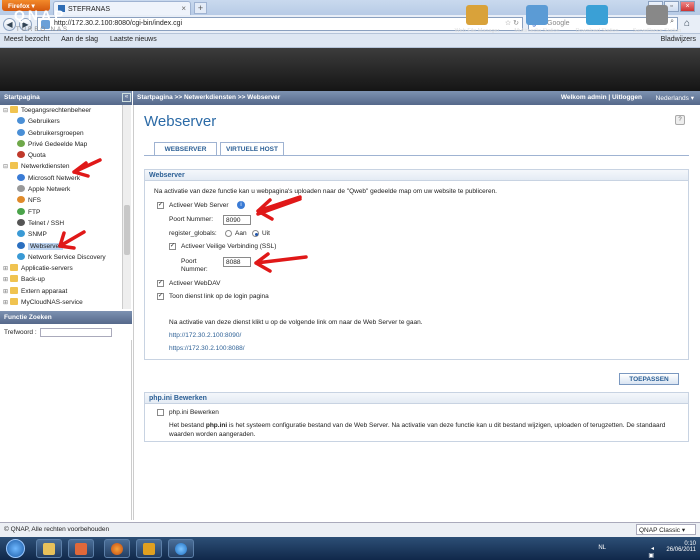 The image size is (700, 560). Describe the element at coordinates (229, 246) in the screenshot. I see `ssl-label: Activeer Veilige Verbinding (SSL)` at that location.